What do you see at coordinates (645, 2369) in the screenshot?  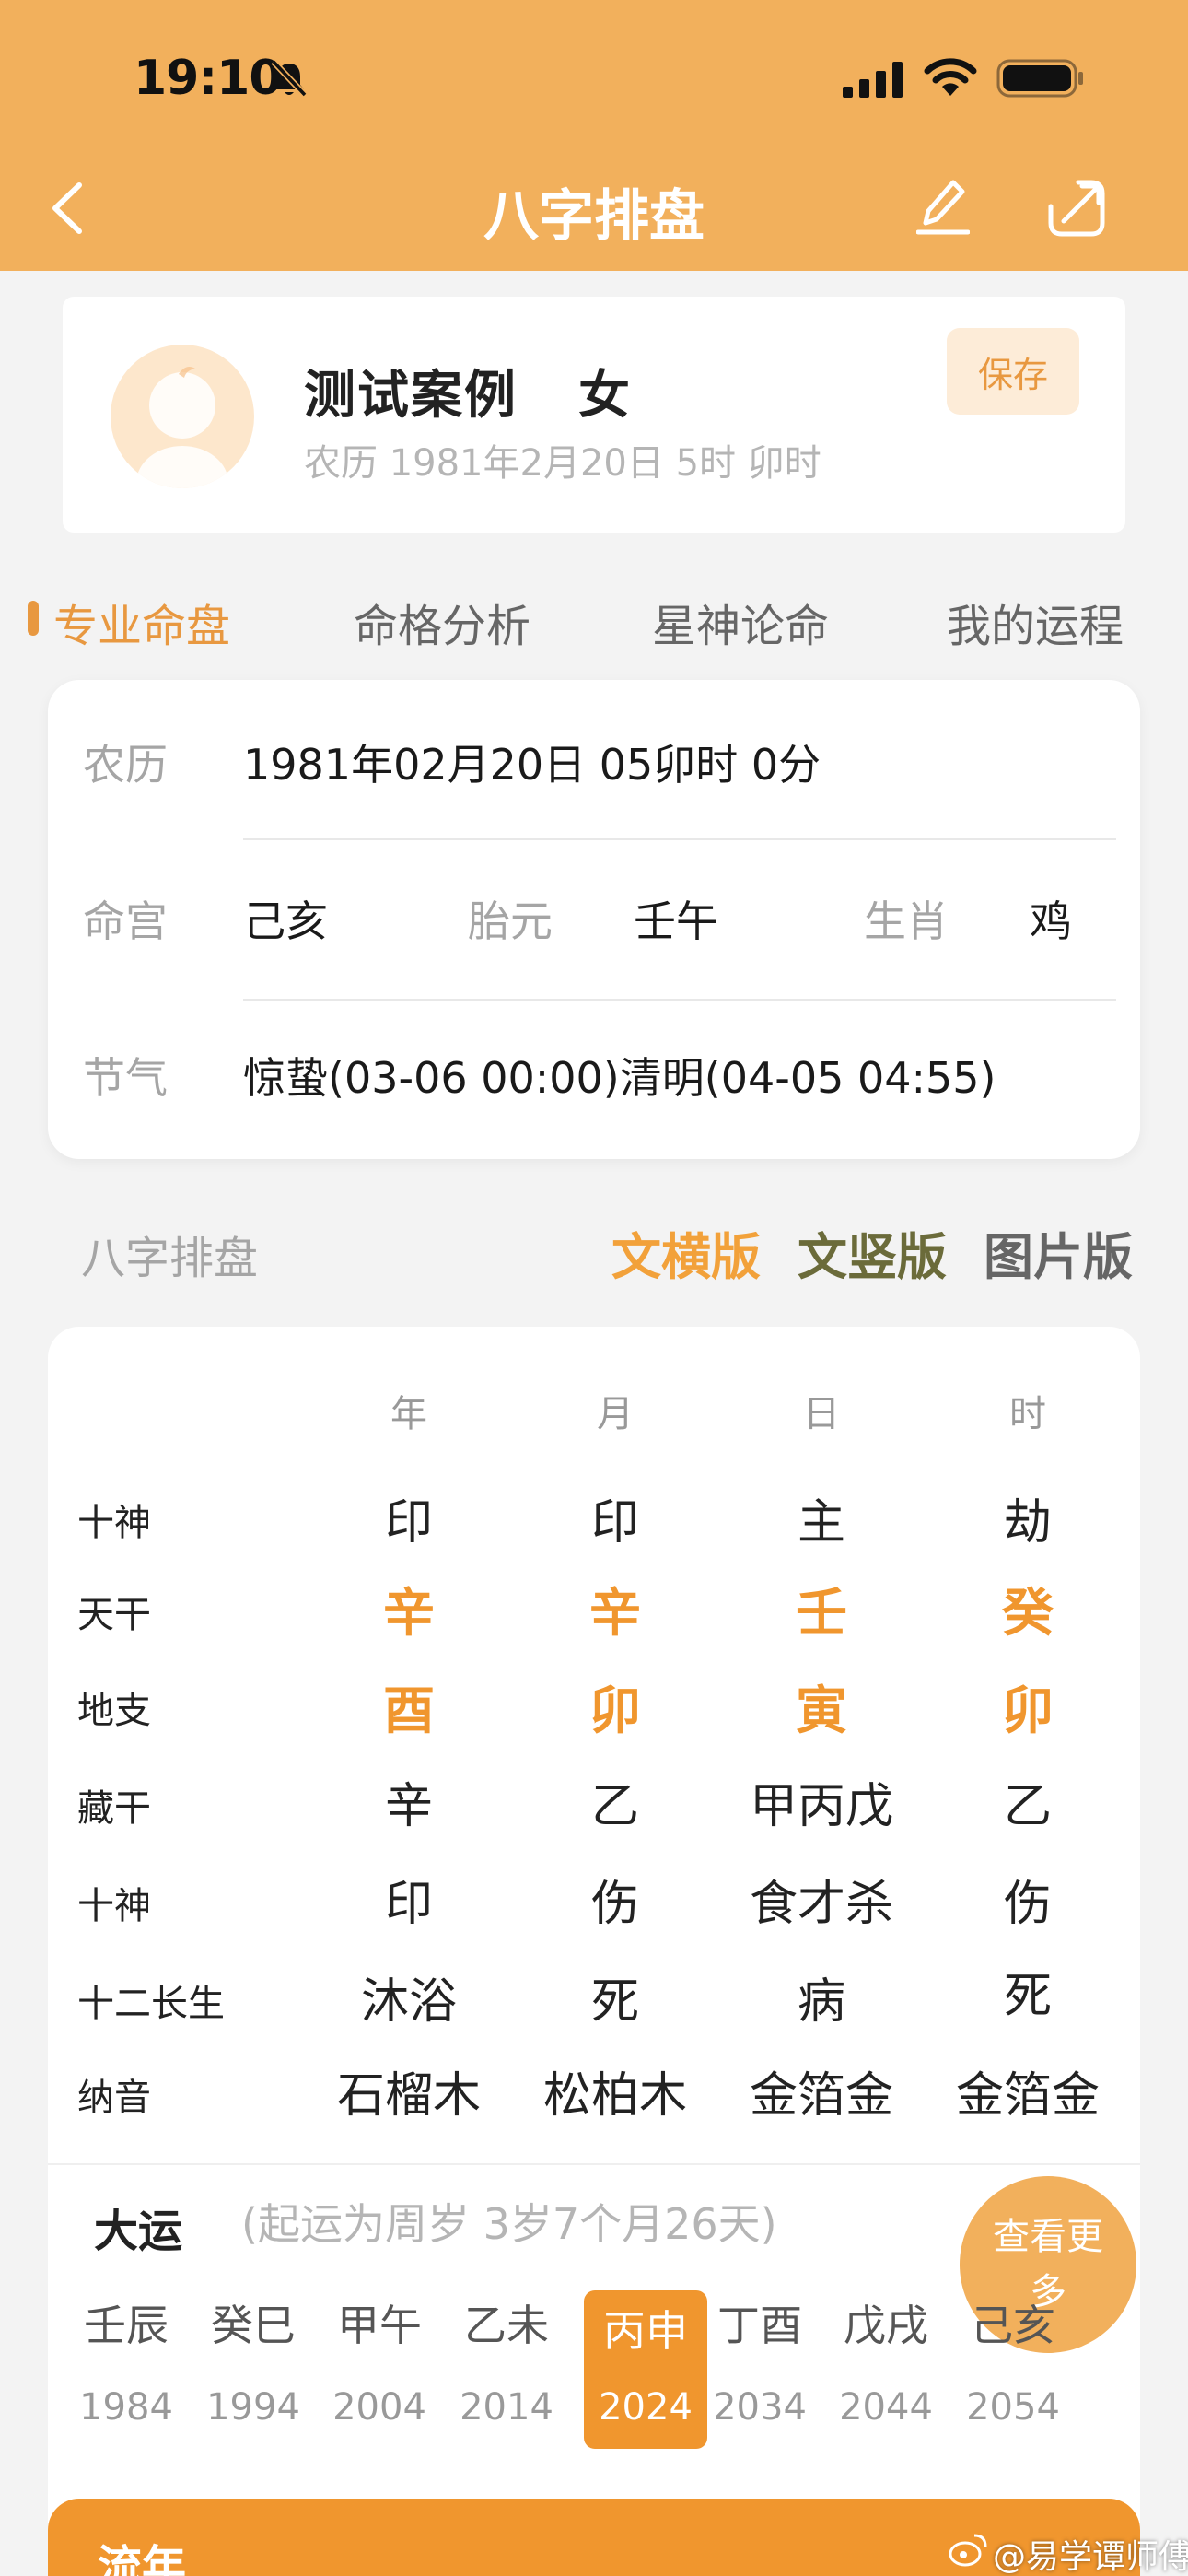 I see `dayun-item-selected: 丙申 2024` at bounding box center [645, 2369].